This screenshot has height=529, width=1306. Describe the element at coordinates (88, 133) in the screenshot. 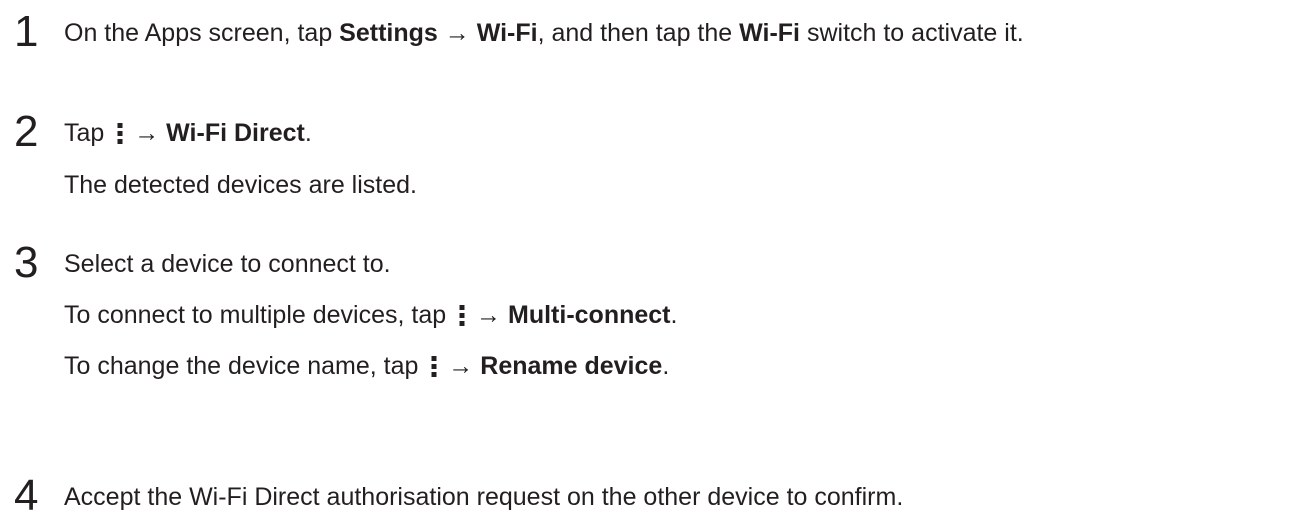

I see `step-text: Tap` at that location.